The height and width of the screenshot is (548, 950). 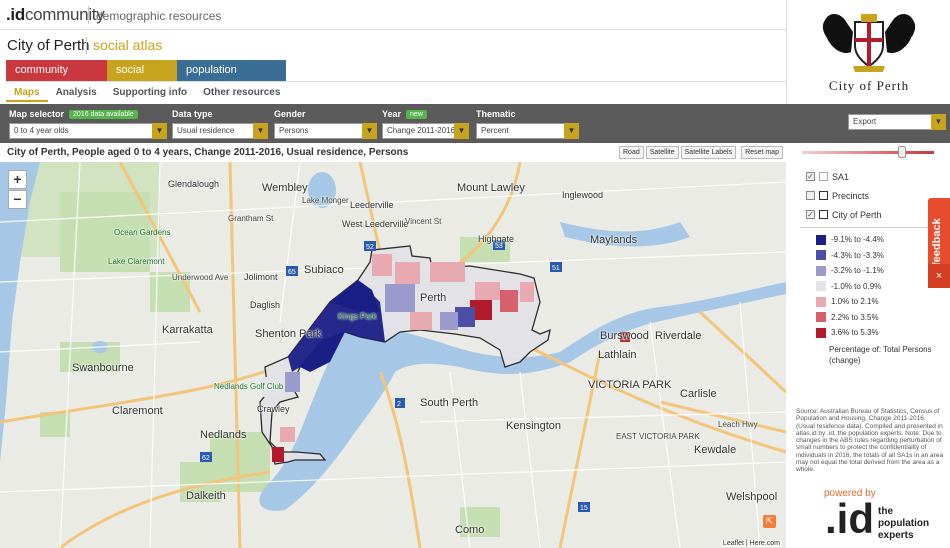 I want to click on atlas-title: social atlas, so click(x=128, y=45).